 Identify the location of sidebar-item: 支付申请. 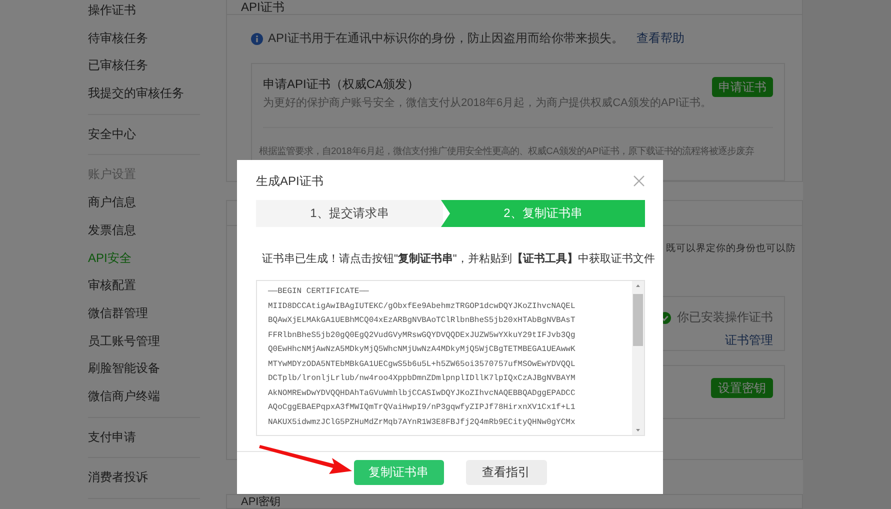
(144, 438).